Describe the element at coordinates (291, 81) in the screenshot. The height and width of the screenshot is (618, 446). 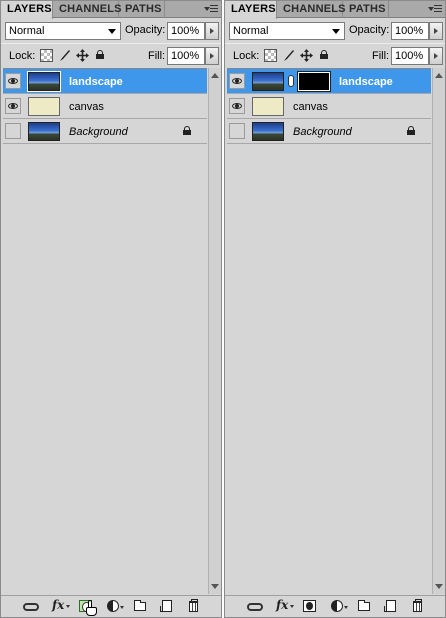
I see `mask-link-chain-icon` at that location.